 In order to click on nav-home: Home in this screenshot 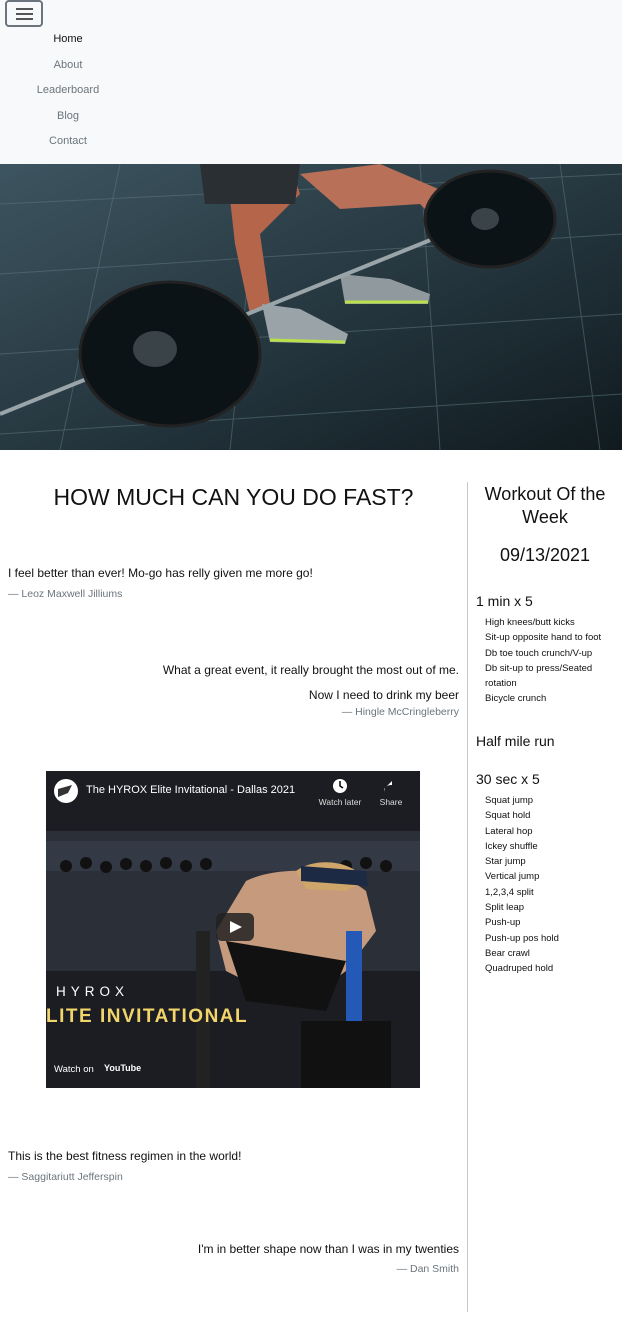, I will do `click(68, 44)`.